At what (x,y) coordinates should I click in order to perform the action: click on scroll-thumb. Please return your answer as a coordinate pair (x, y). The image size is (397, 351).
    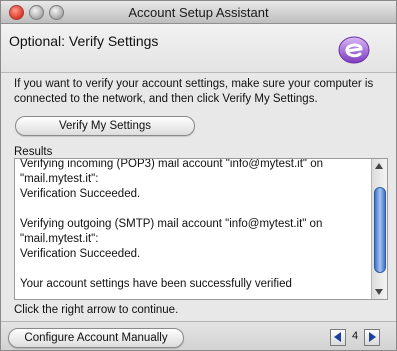
    Looking at the image, I should click on (380, 230).